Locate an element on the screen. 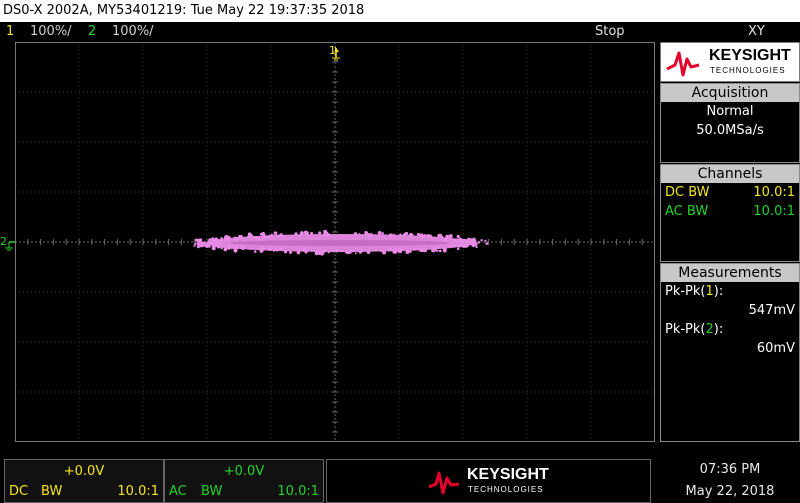 Image resolution: width=800 pixels, height=503 pixels. acquisition-rate: 50.0MSa/s is located at coordinates (730, 130).